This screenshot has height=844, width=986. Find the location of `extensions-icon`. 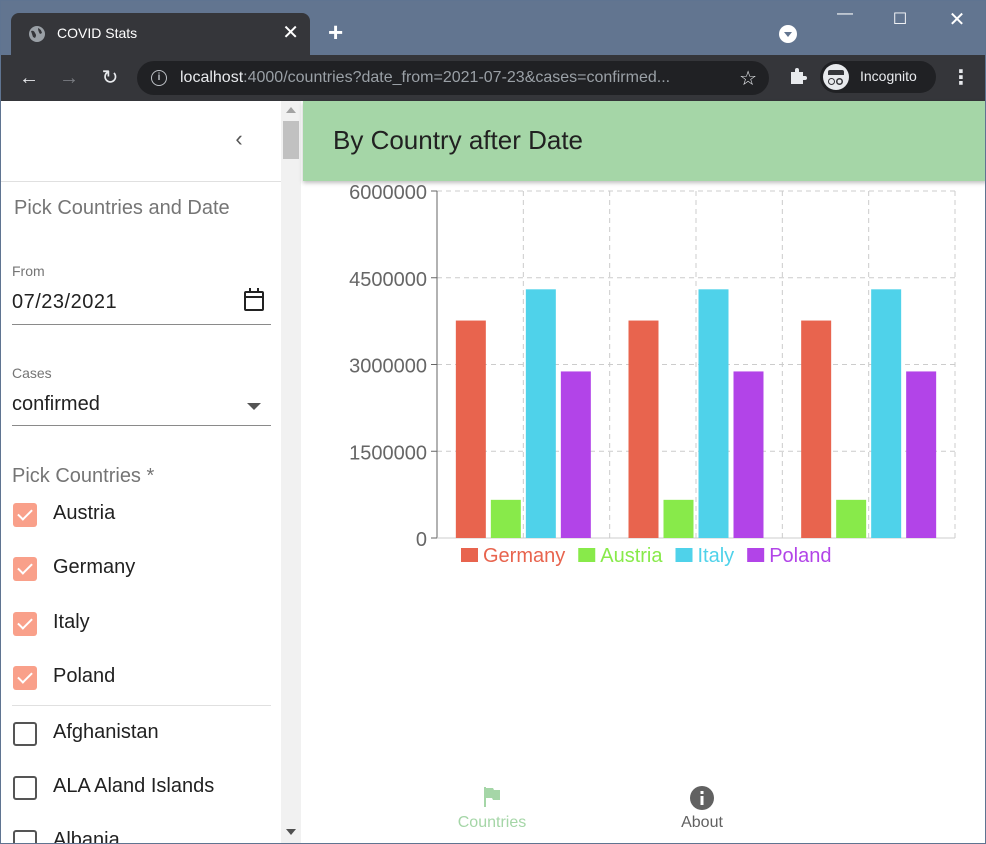

extensions-icon is located at coordinates (798, 76).